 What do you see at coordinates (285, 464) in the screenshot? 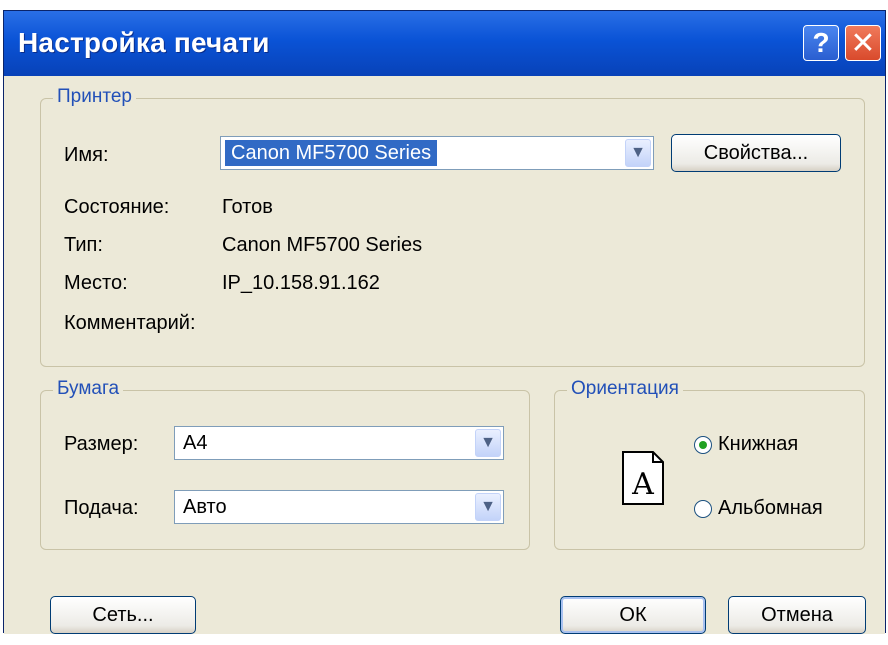
I see `paper-group: Бумага` at bounding box center [285, 464].